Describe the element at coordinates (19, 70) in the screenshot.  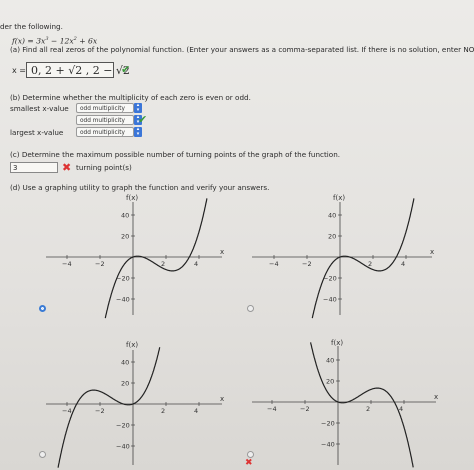
I see `x-equals-label: x =` at that location.